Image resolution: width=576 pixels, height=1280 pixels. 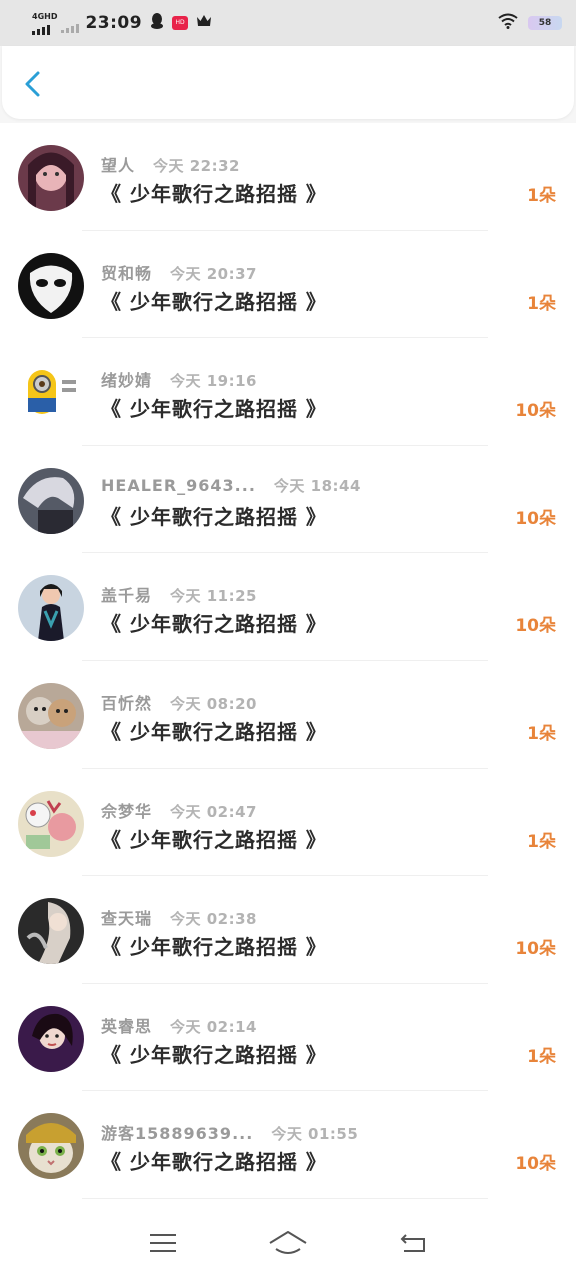 What do you see at coordinates (126, 379) in the screenshot?
I see `user-name: 绪妙婧` at bounding box center [126, 379].